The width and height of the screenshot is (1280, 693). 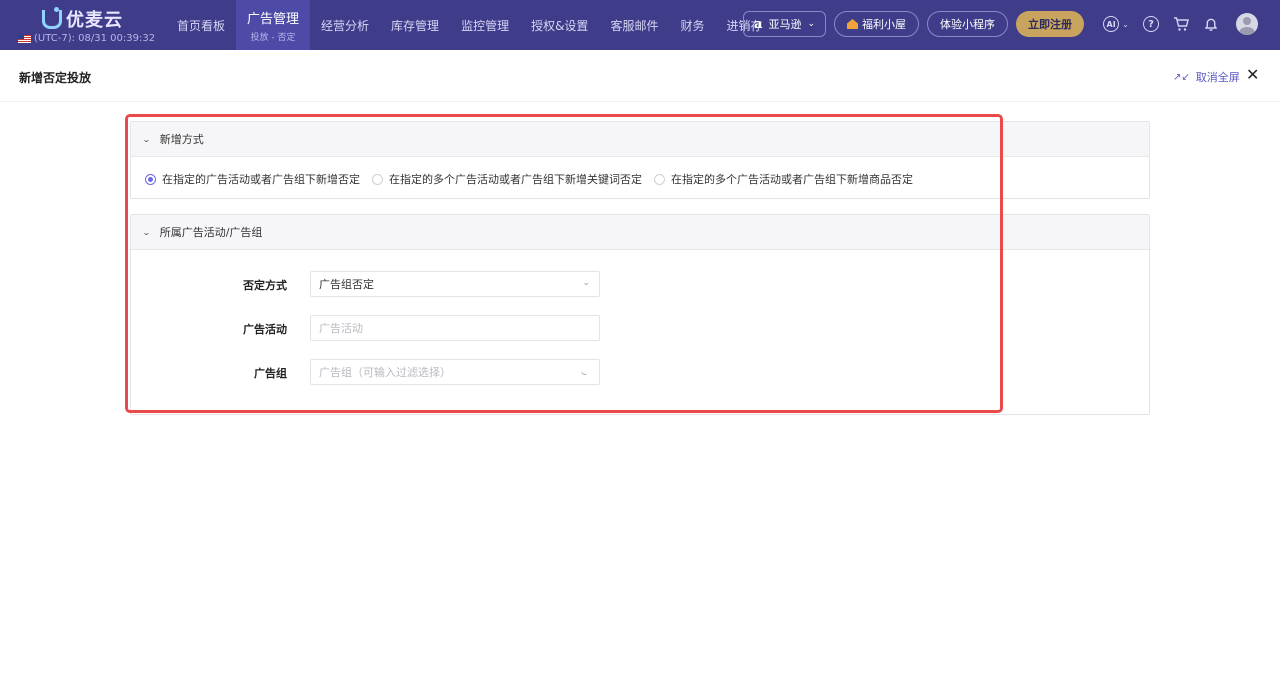 I want to click on radio-single-target: 在指定的广告活动或者广告组下新增否定, so click(x=252, y=179).